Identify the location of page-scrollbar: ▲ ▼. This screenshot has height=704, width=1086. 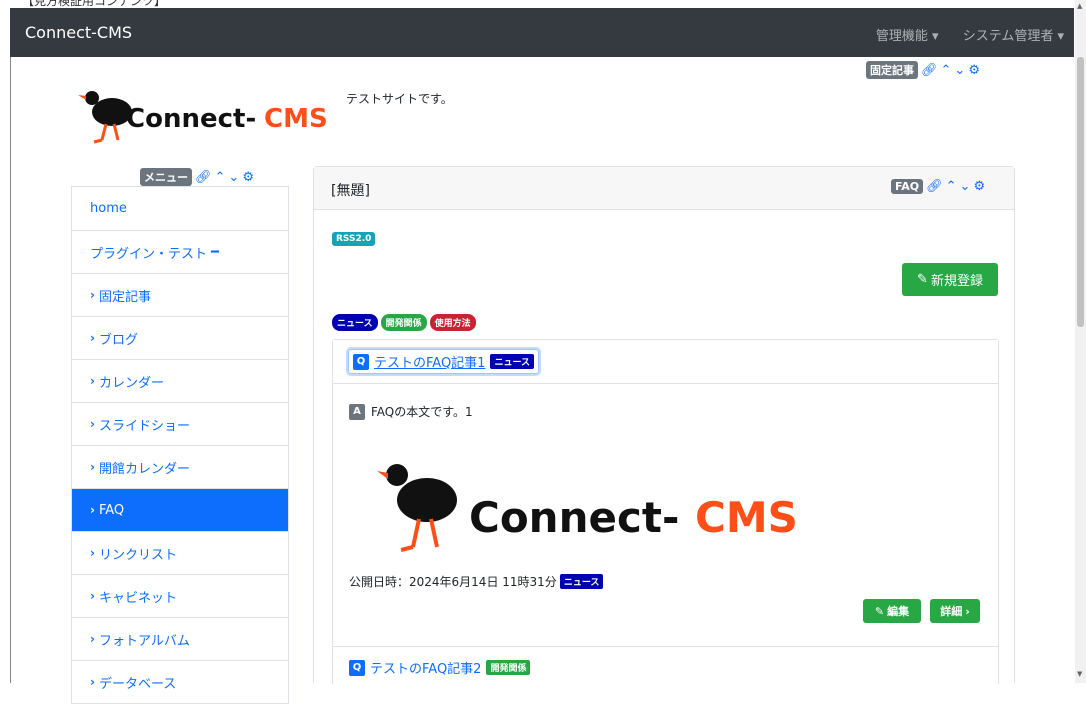
(1080, 341).